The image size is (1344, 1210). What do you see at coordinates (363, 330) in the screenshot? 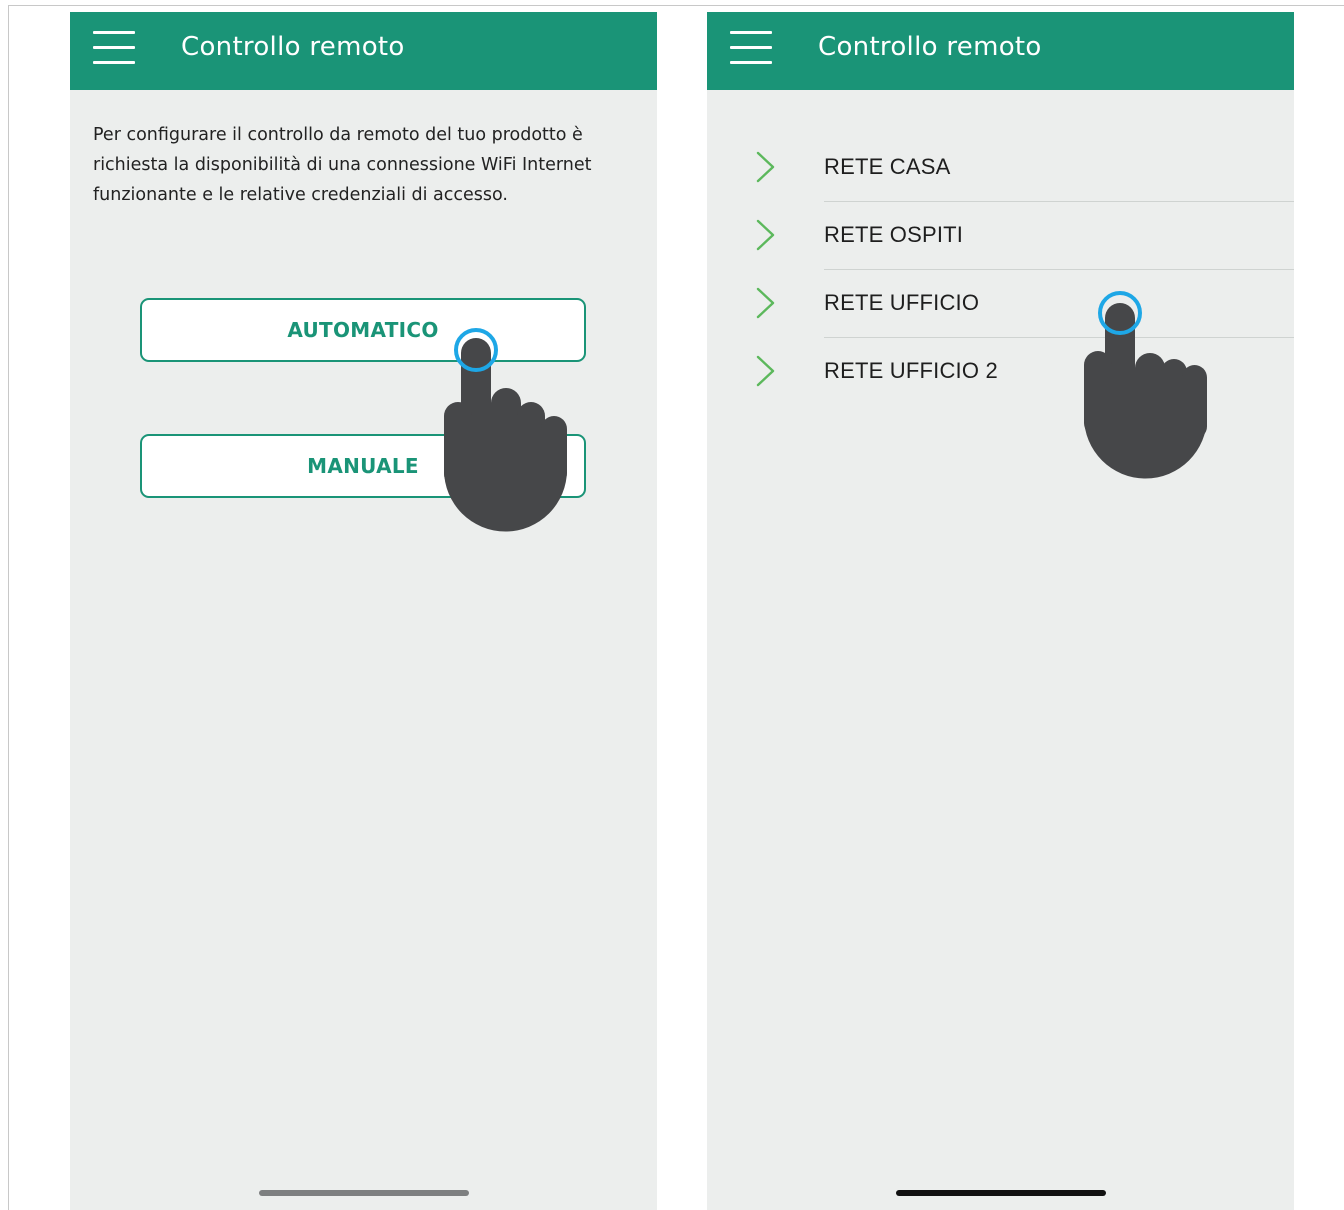
I see `automatic-button: AUTOMATICO` at bounding box center [363, 330].